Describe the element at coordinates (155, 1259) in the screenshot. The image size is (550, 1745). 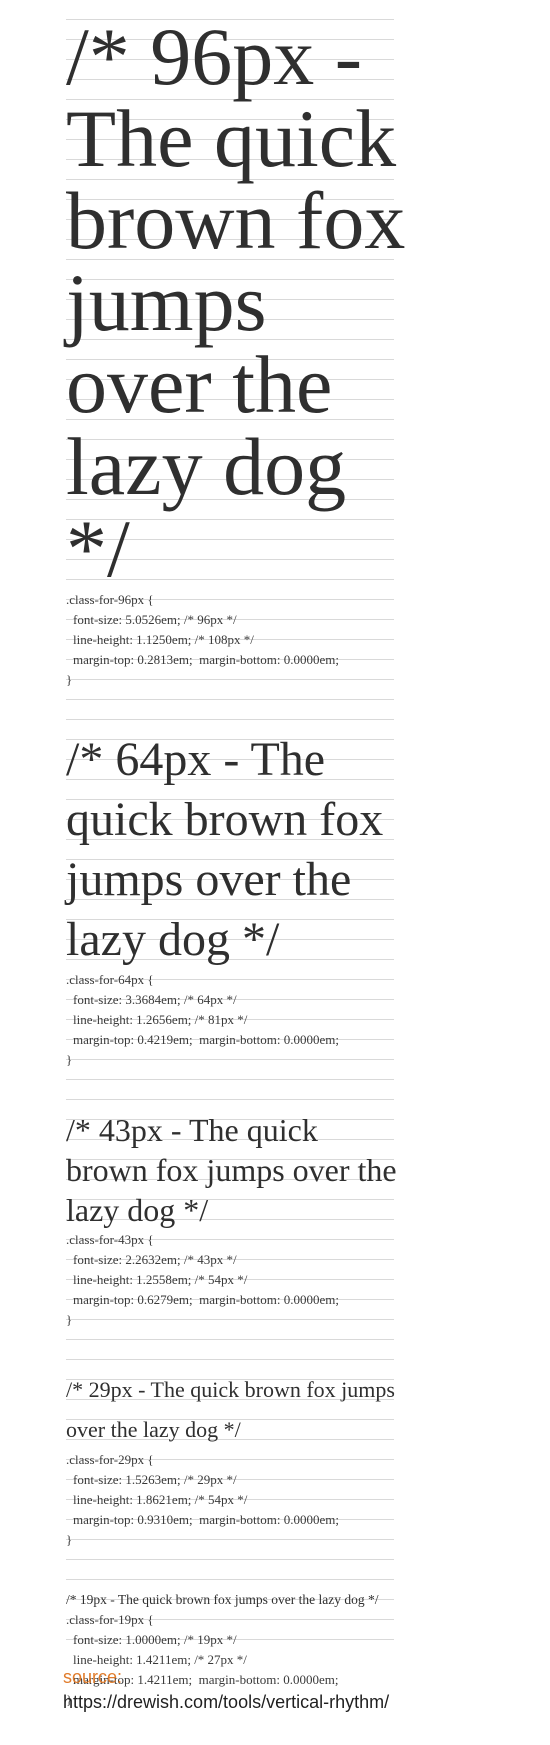
I see `css-font-size-line: font-size: 2.2632em; /* 43px */` at that location.